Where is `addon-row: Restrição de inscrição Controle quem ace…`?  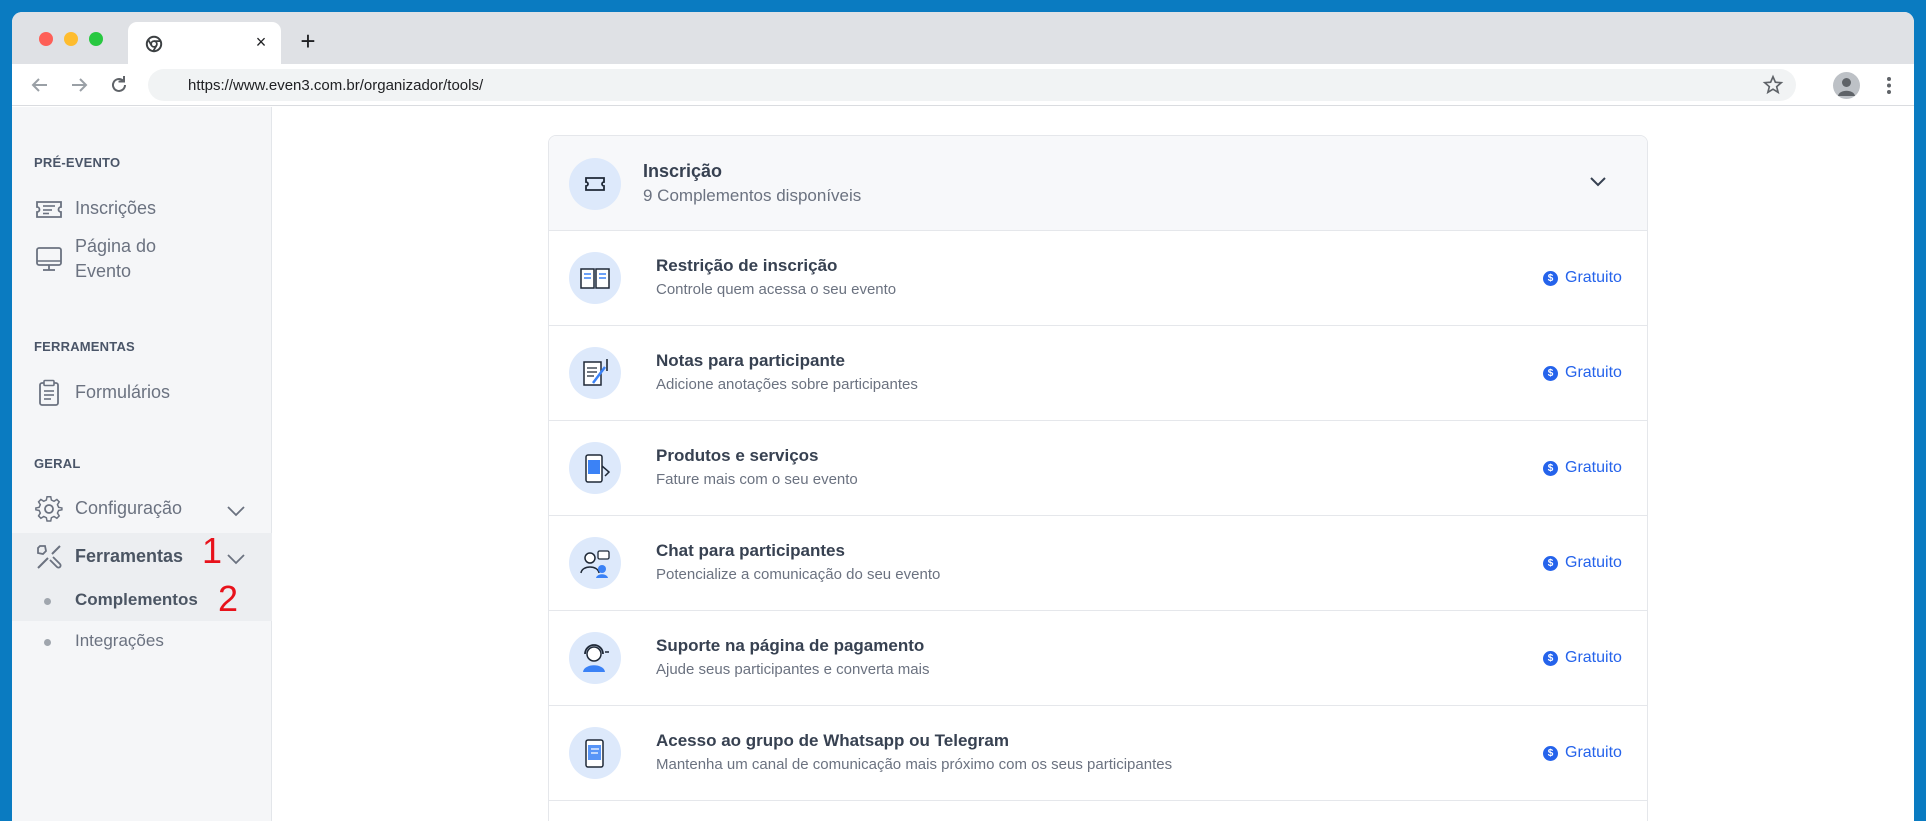 addon-row: Restrição de inscrição Controle quem ace… is located at coordinates (1098, 278).